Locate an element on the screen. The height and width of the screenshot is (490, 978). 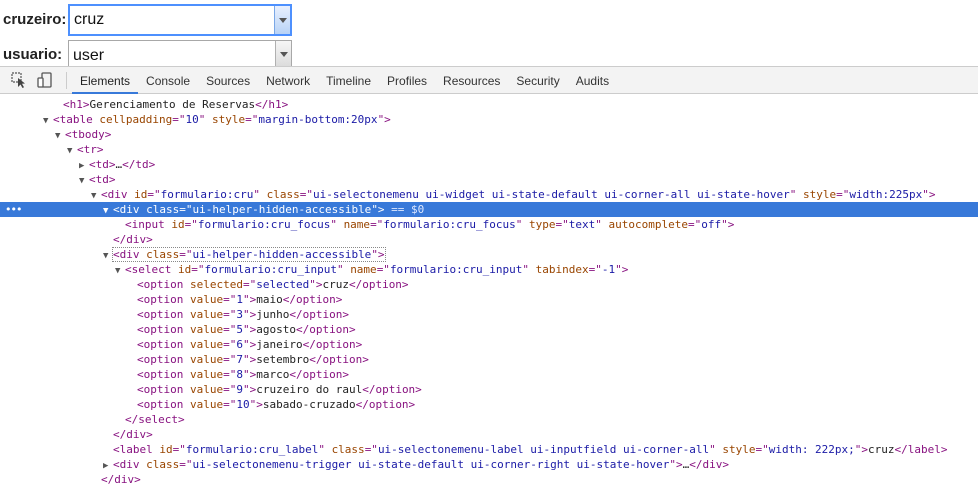
chevron-down-icon is located at coordinates (283, 54).